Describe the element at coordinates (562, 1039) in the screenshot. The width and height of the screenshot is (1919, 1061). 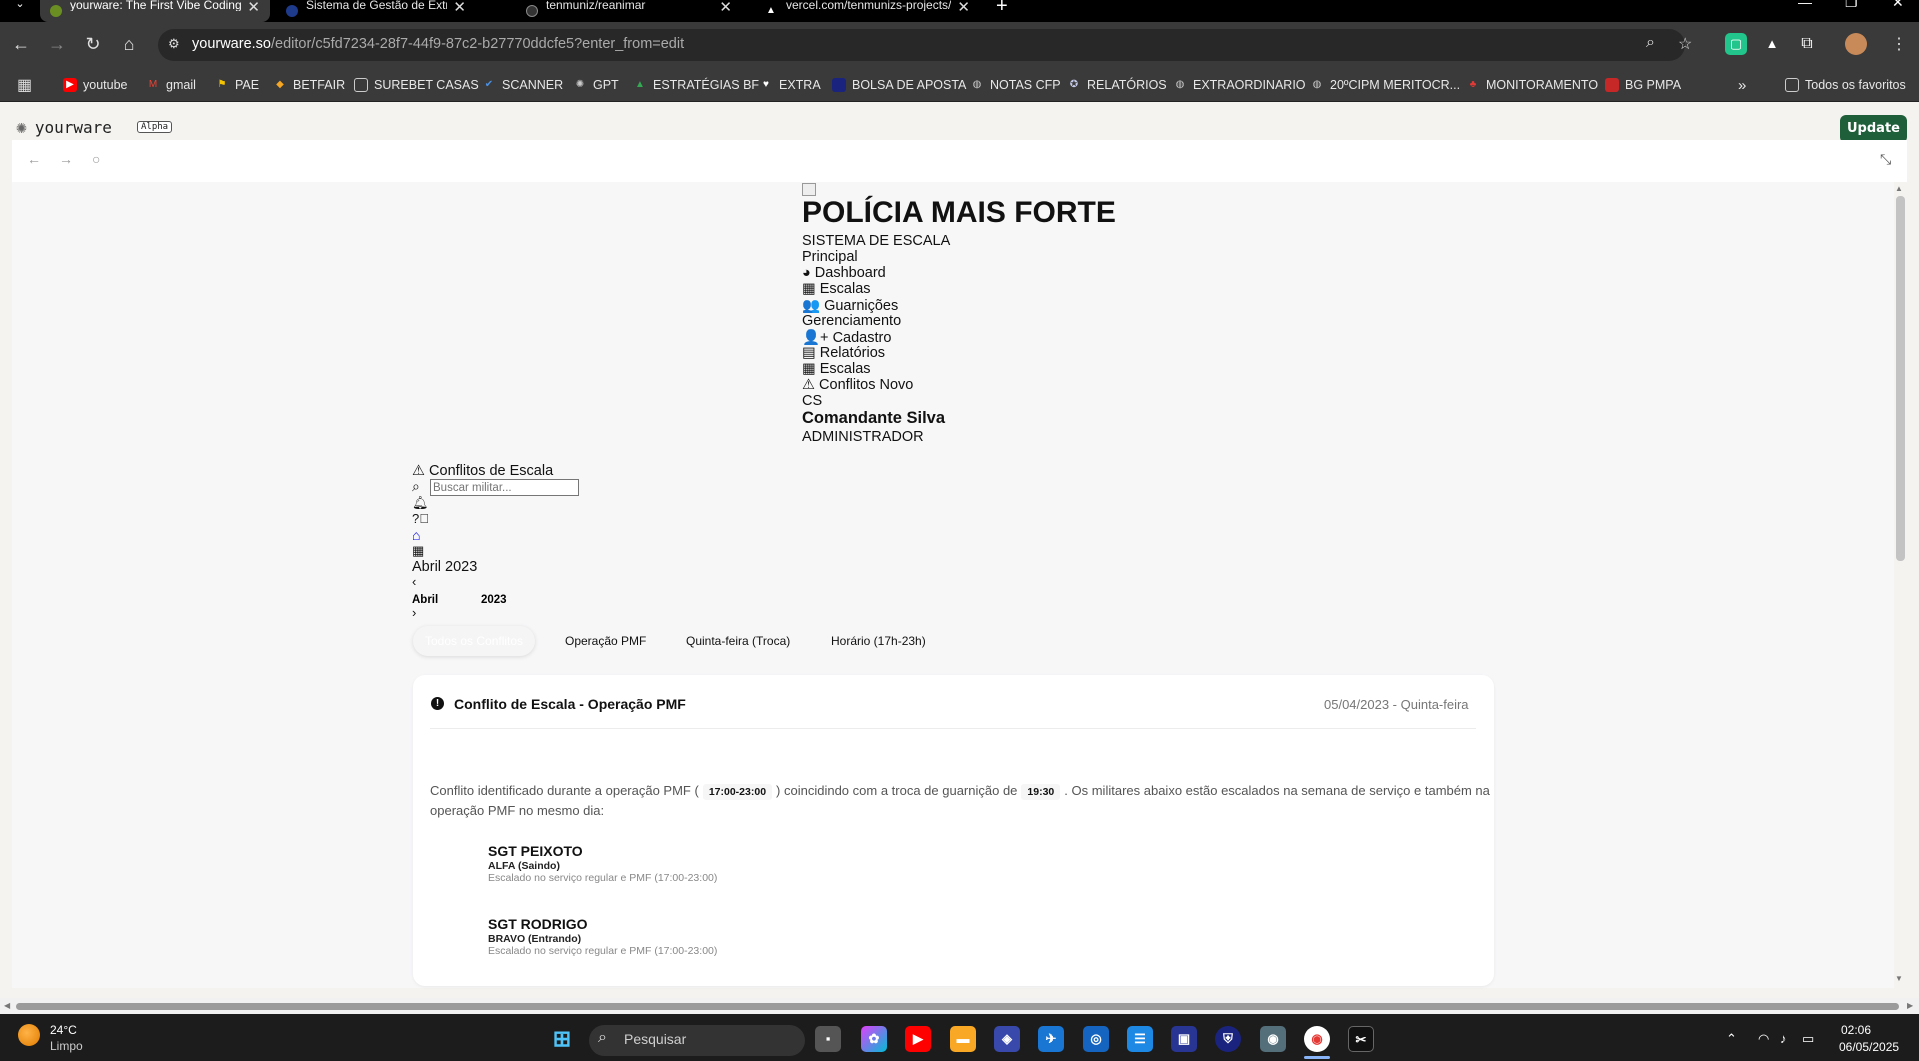
I see `windows-start-icon: ⊞` at that location.